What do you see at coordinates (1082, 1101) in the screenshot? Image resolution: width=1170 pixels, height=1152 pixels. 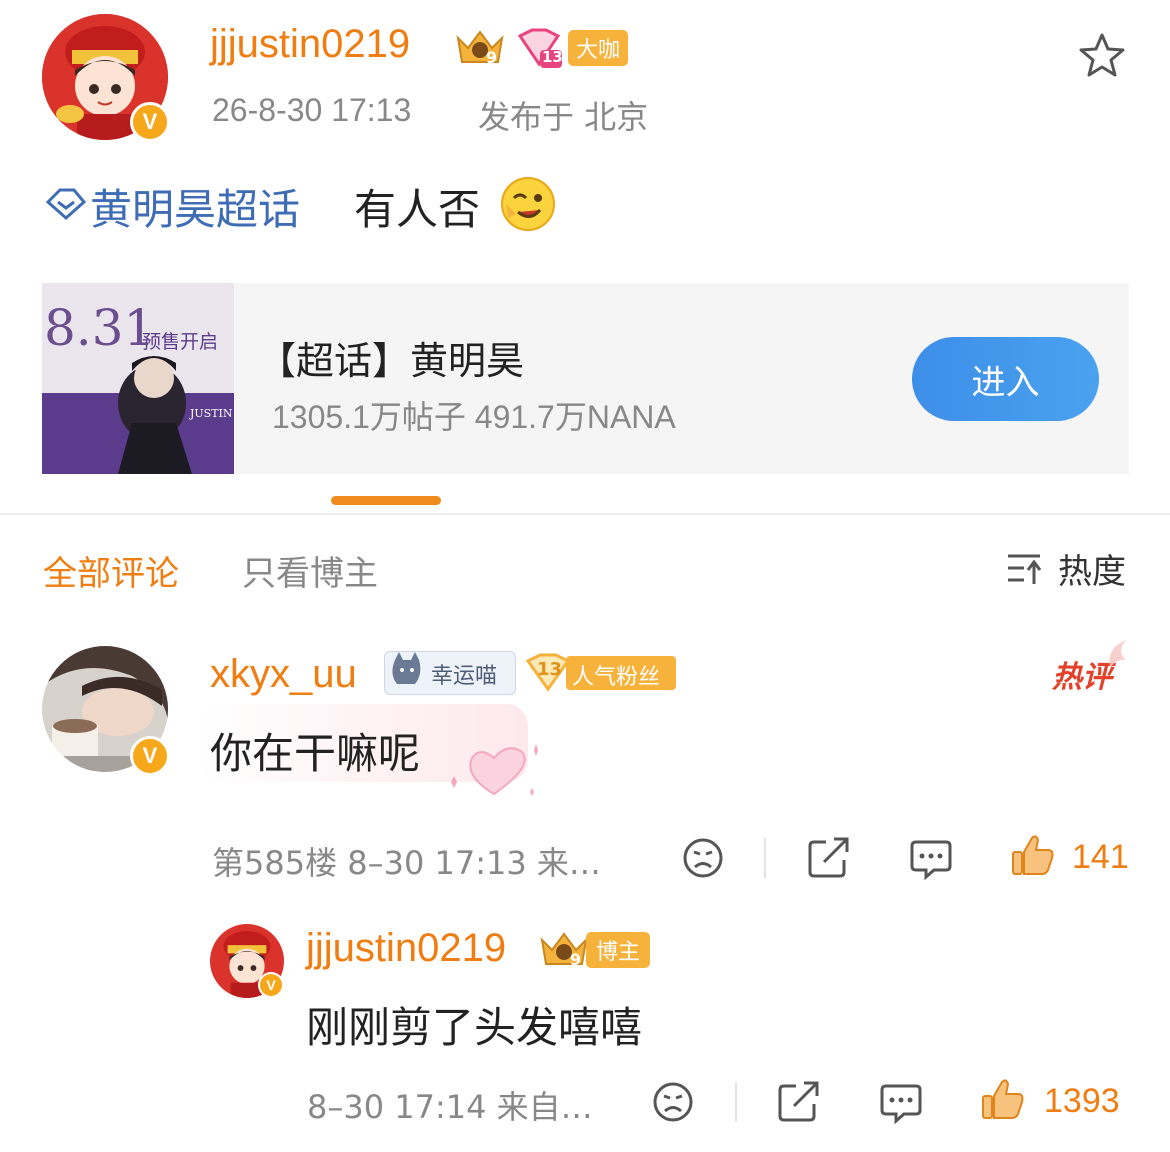 I see `reply-like-count: 1393` at bounding box center [1082, 1101].